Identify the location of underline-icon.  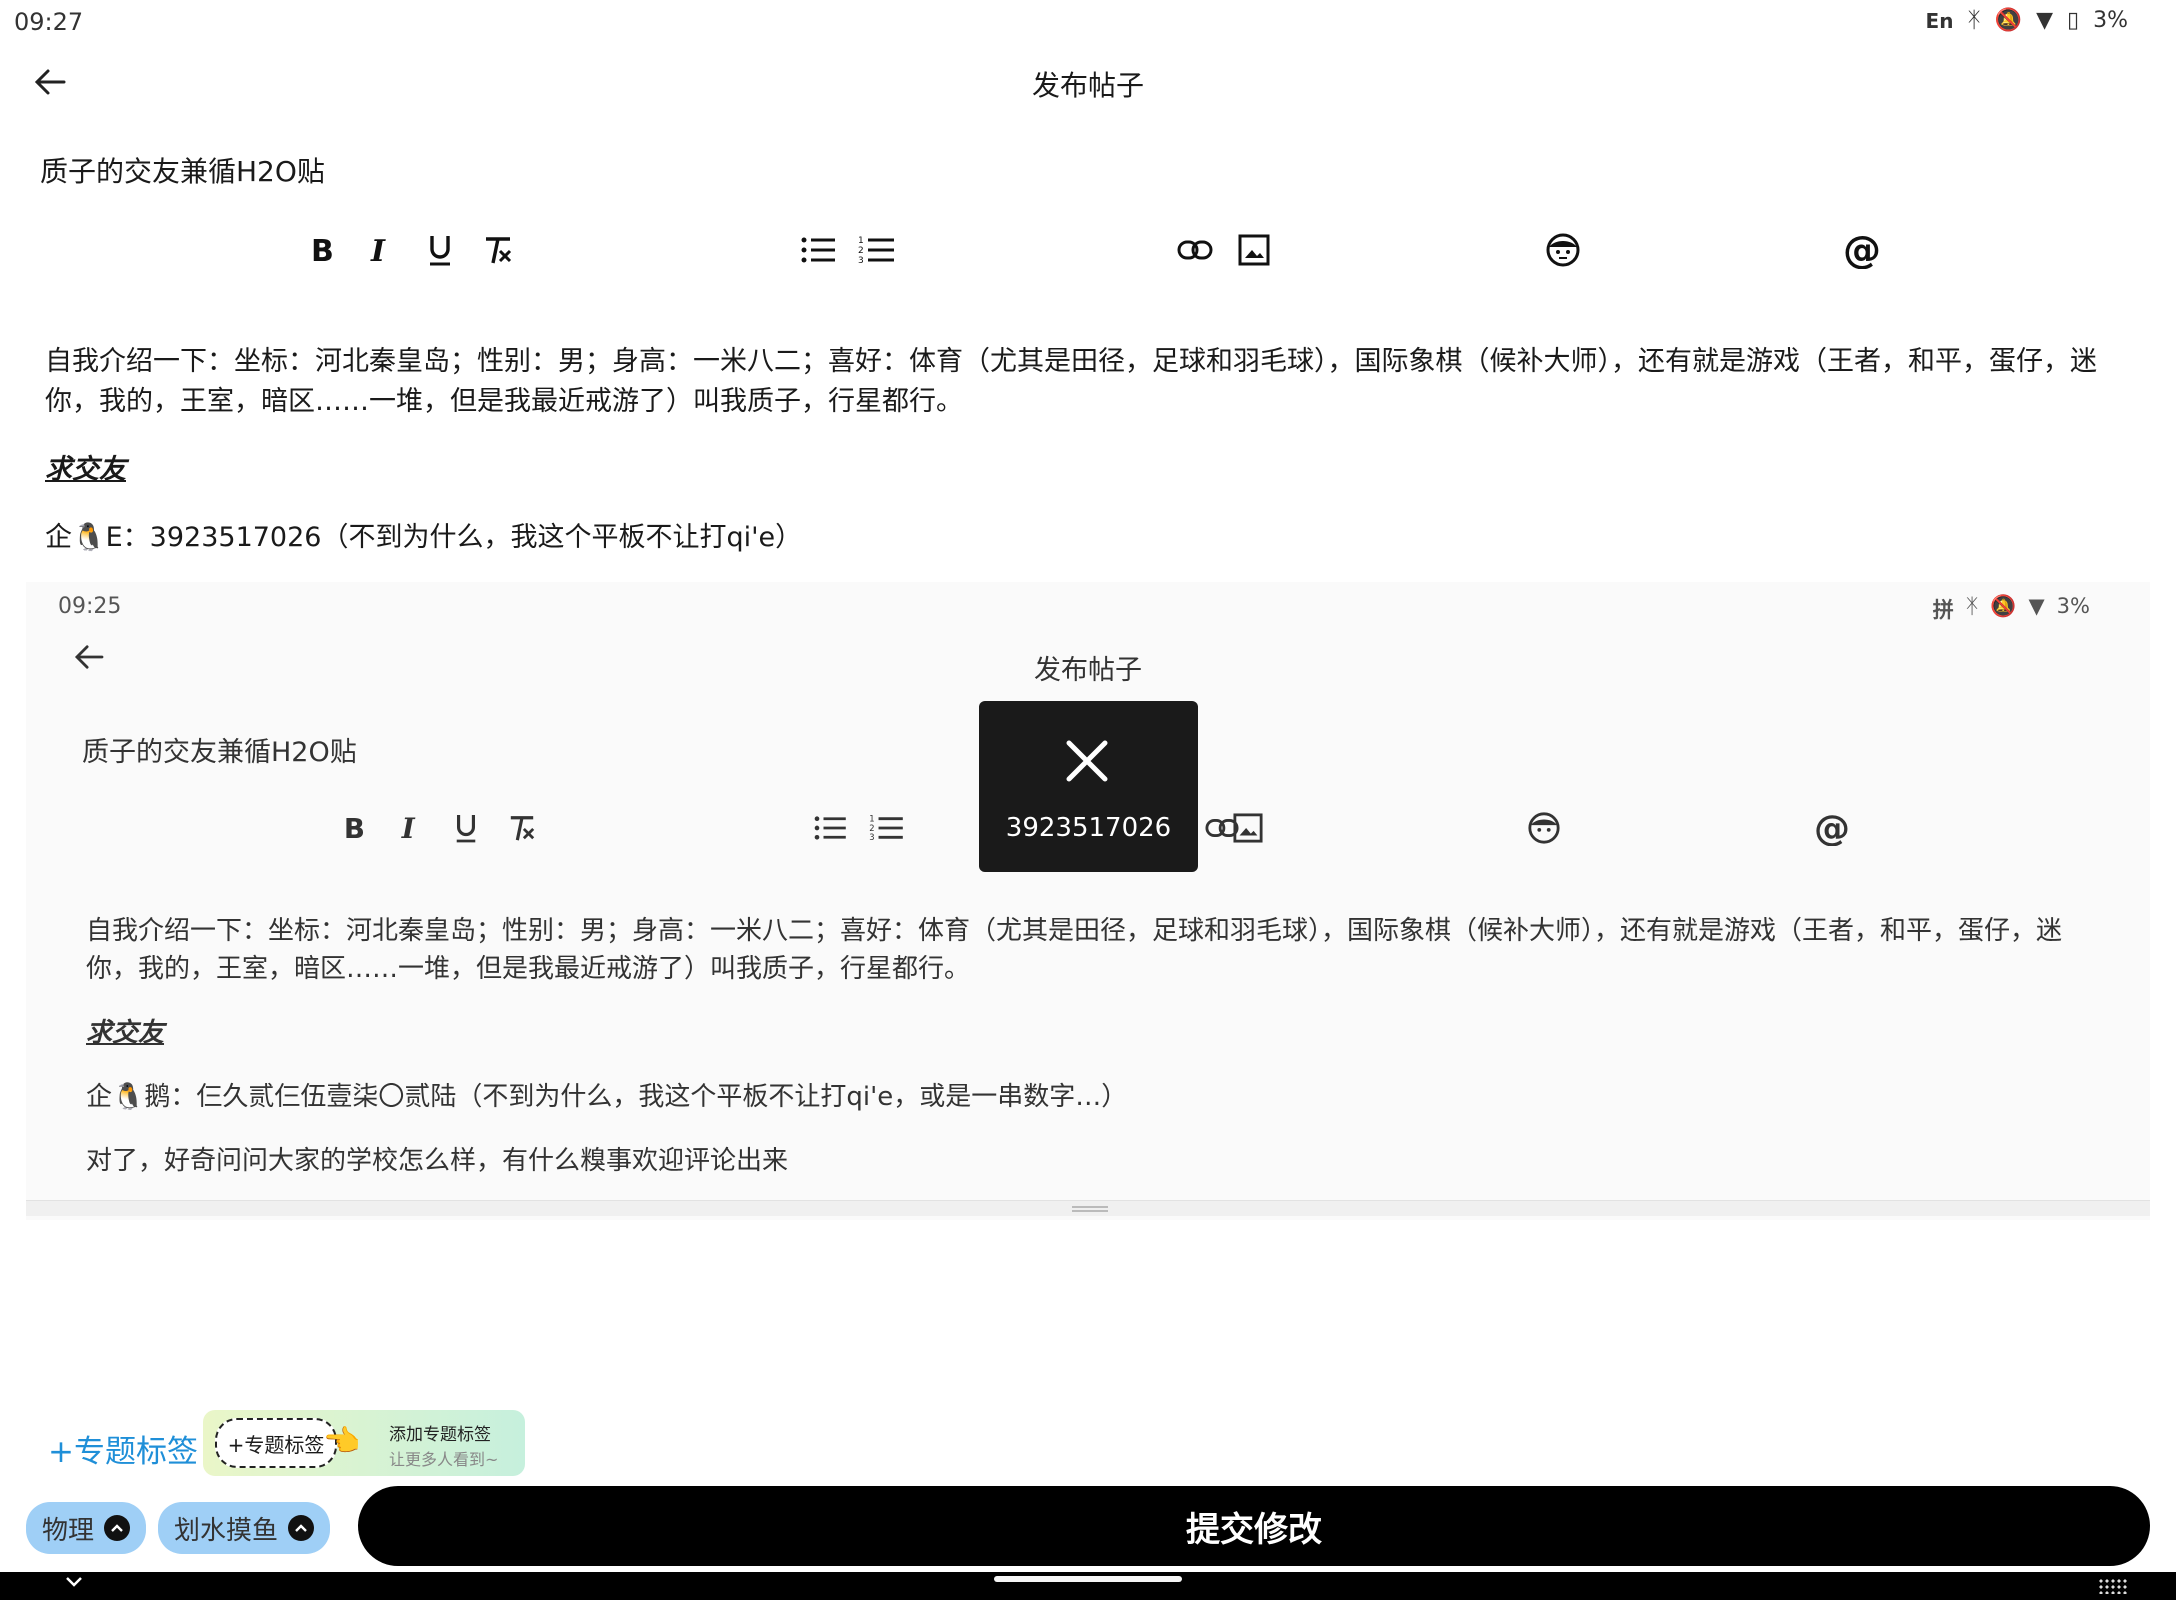
(440, 250).